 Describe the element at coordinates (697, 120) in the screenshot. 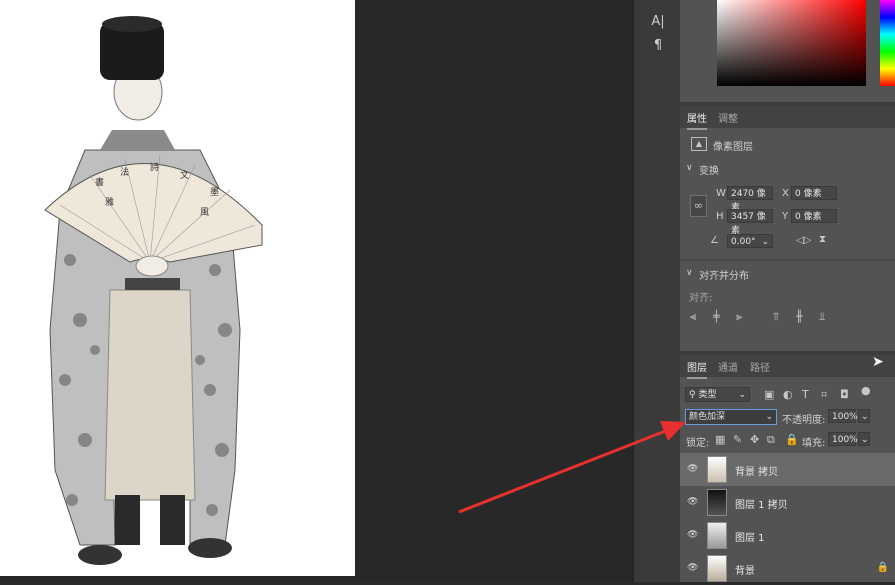

I see `tab-properties: 属性` at that location.